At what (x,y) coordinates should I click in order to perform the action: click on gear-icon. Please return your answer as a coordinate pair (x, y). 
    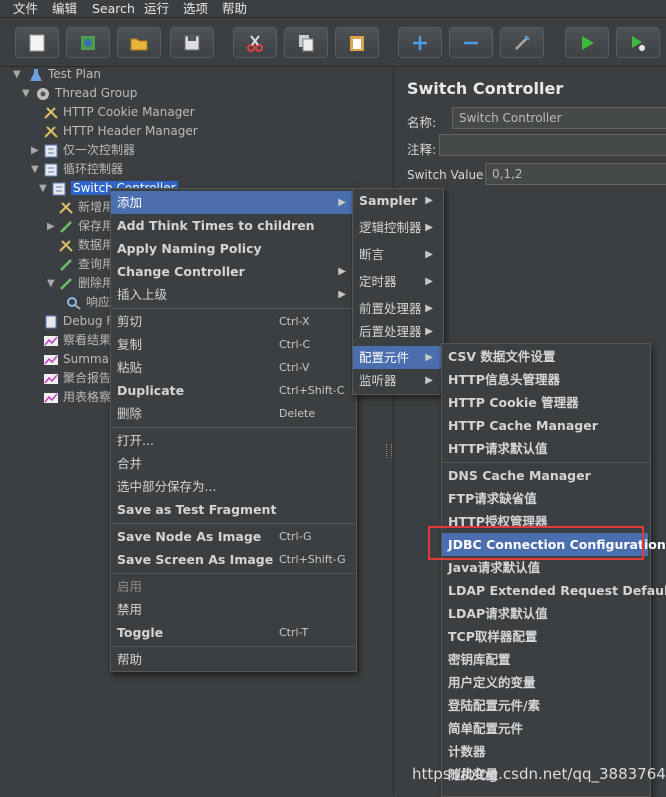
    Looking at the image, I should click on (43, 94).